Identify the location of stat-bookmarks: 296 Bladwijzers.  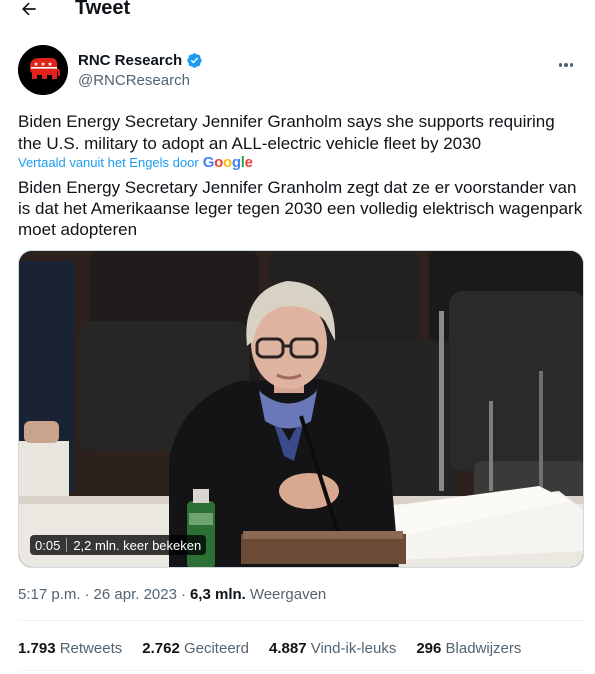
(468, 648).